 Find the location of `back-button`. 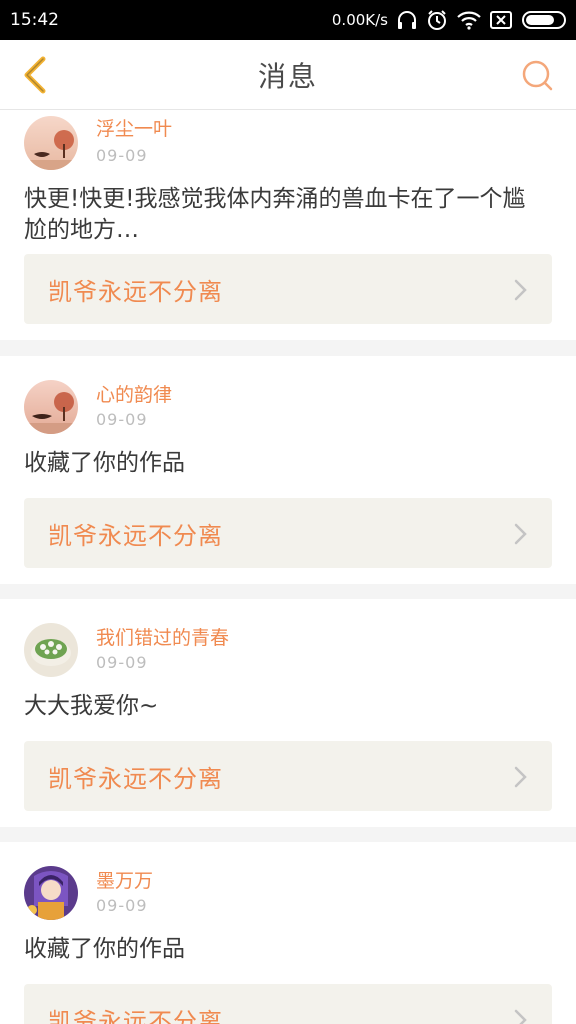

back-button is located at coordinates (35, 75).